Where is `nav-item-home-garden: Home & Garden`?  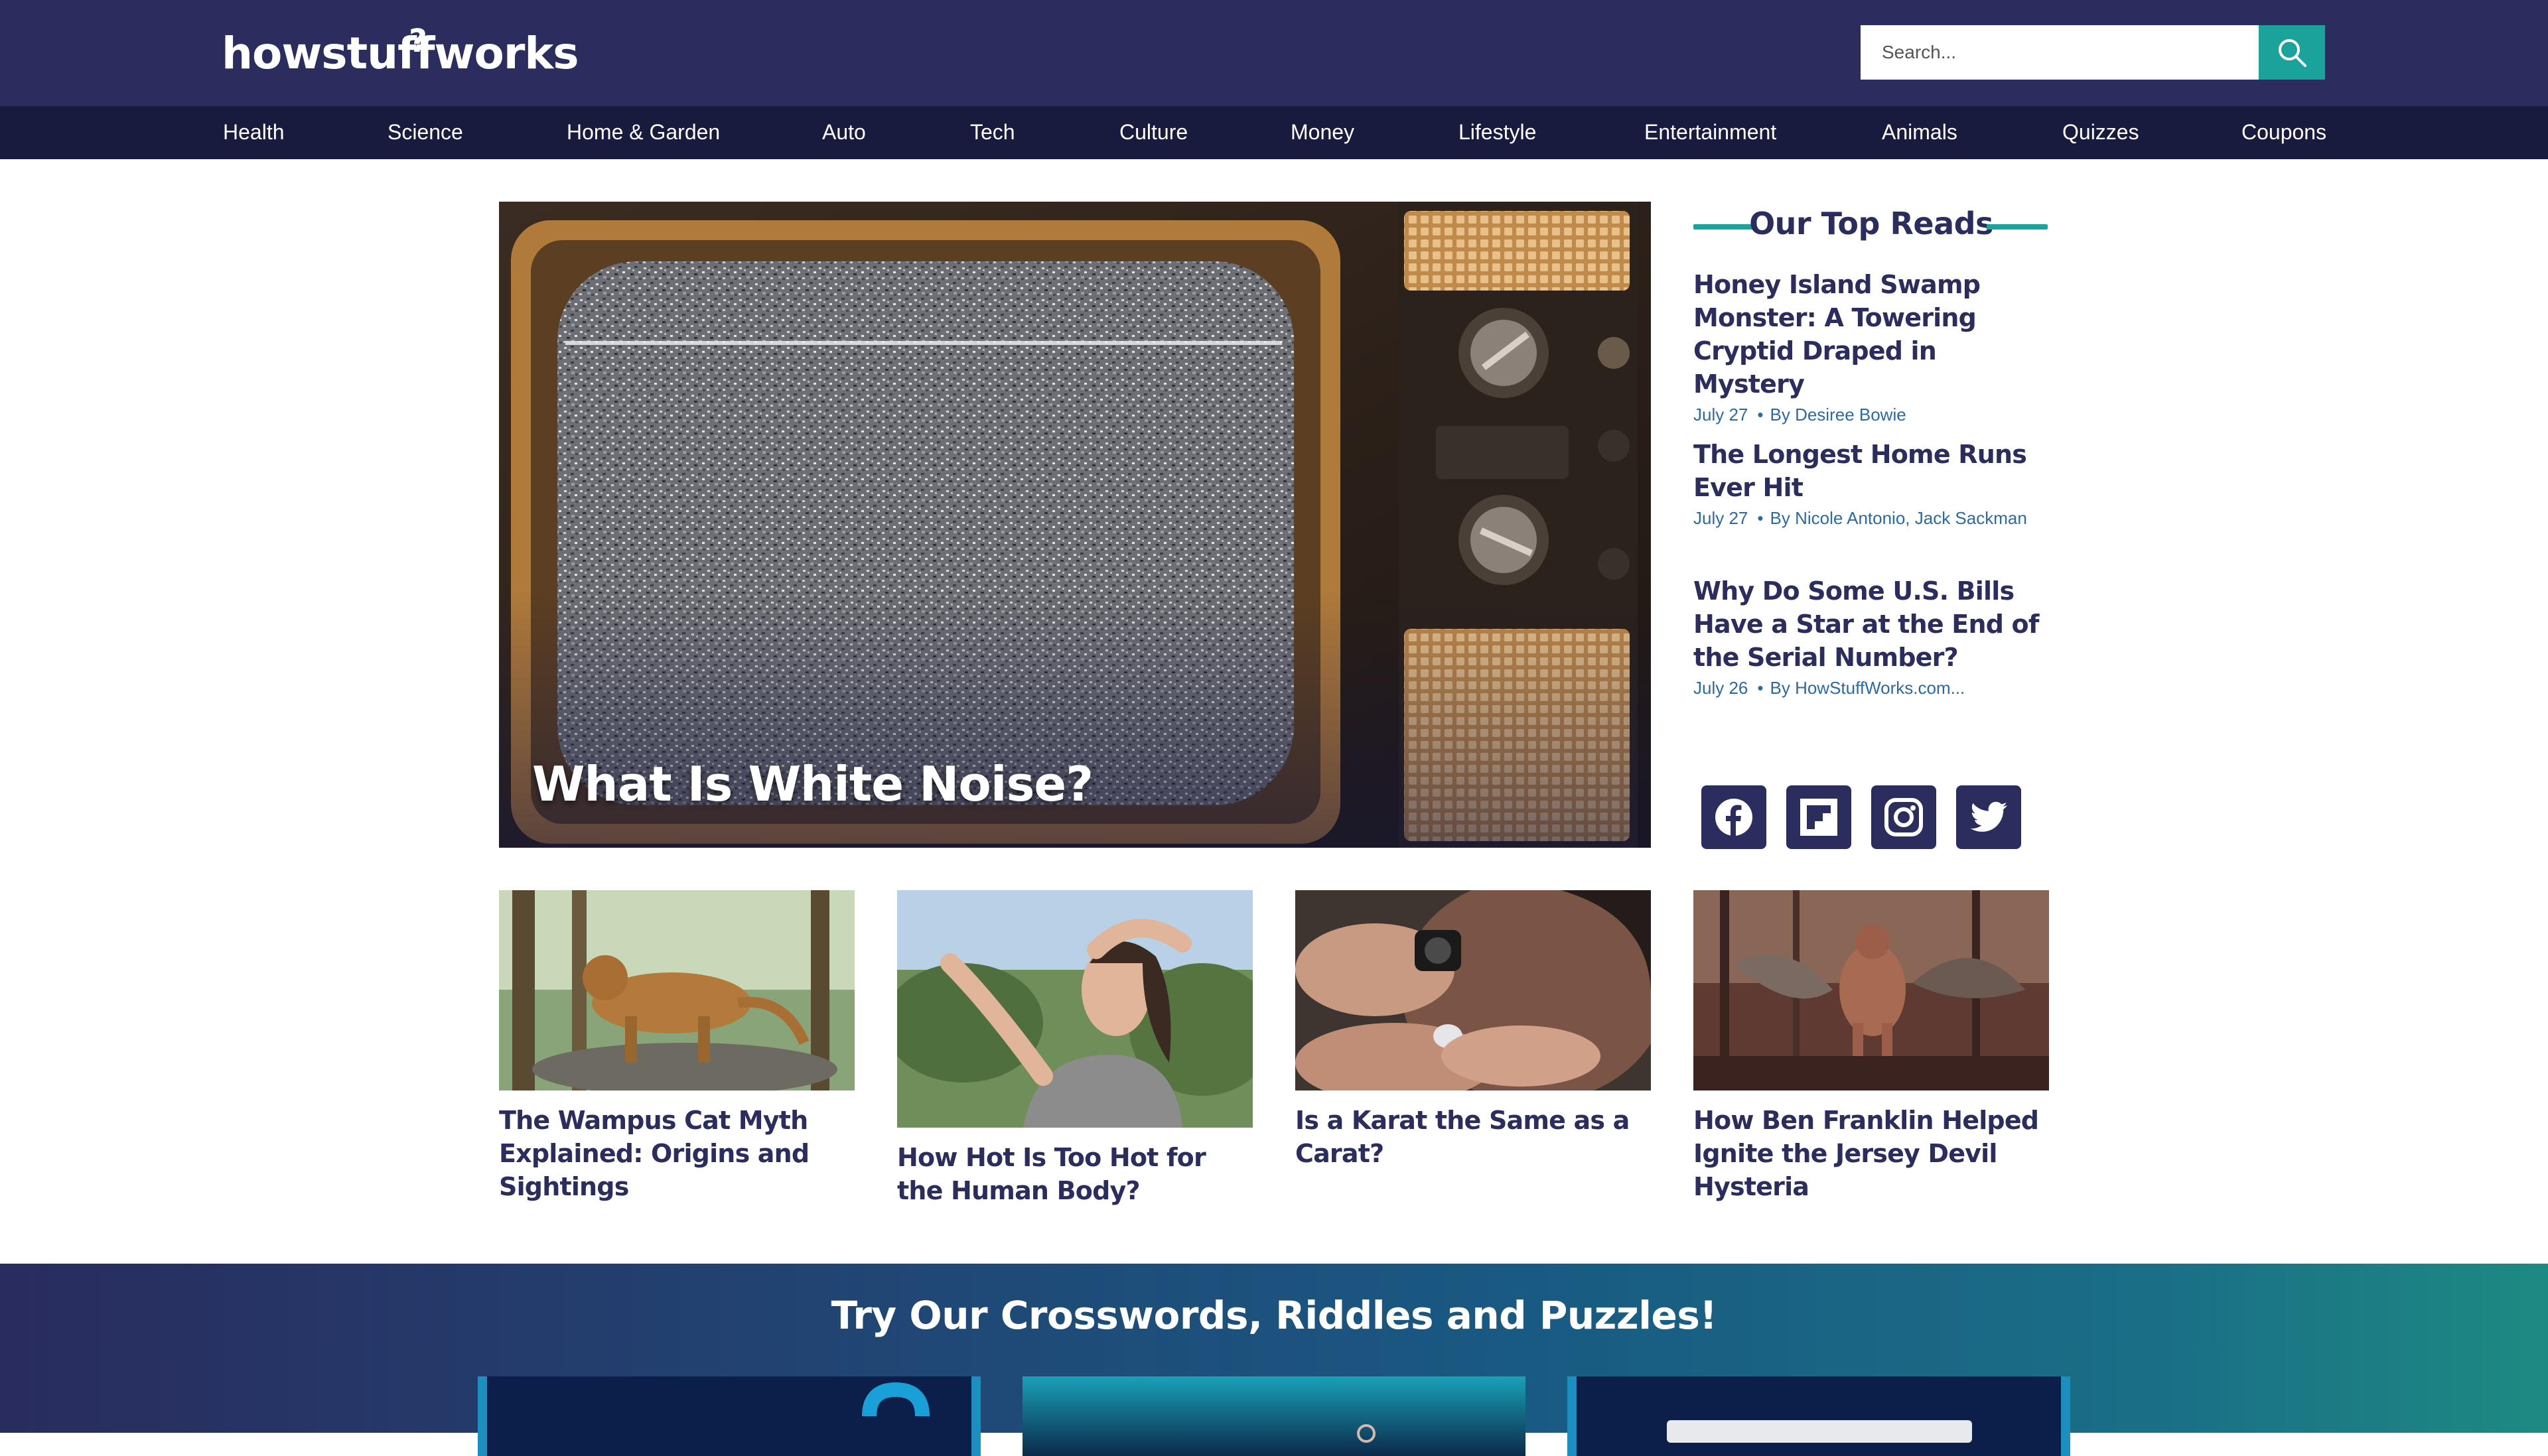 nav-item-home-garden: Home & Garden is located at coordinates (644, 132).